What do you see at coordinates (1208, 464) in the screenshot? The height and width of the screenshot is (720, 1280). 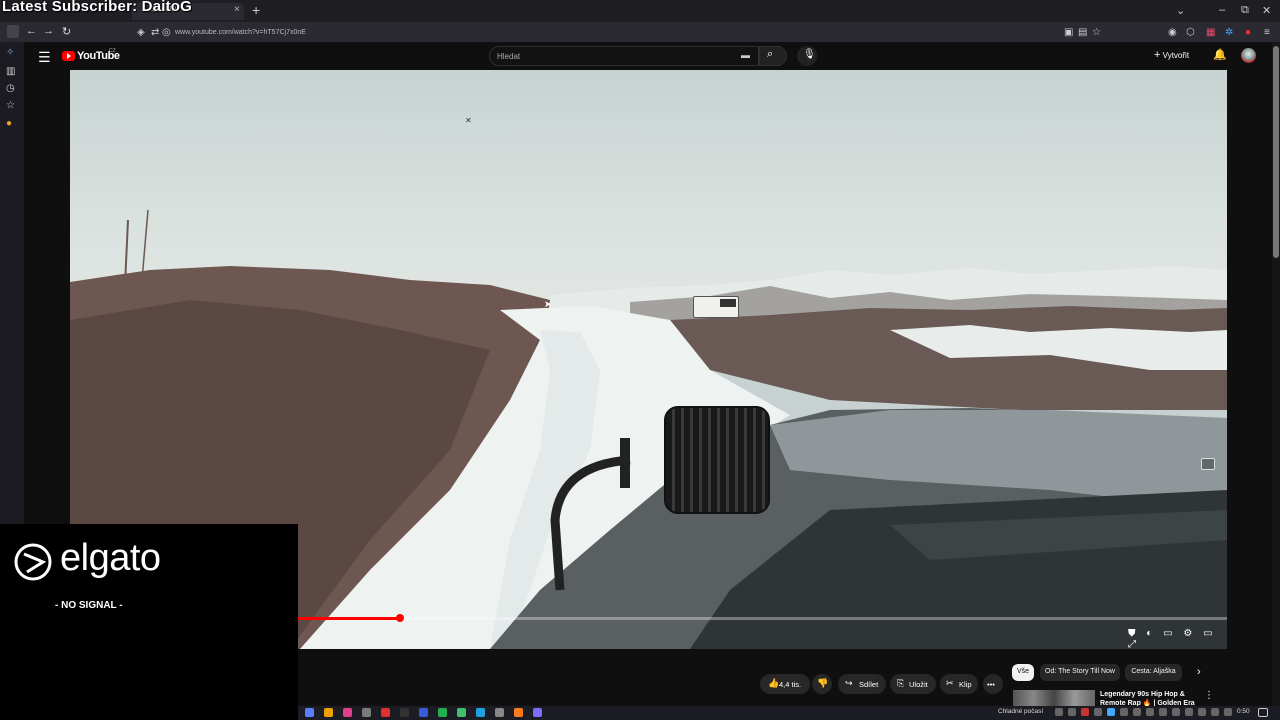 I see `miniplayer-icon` at bounding box center [1208, 464].